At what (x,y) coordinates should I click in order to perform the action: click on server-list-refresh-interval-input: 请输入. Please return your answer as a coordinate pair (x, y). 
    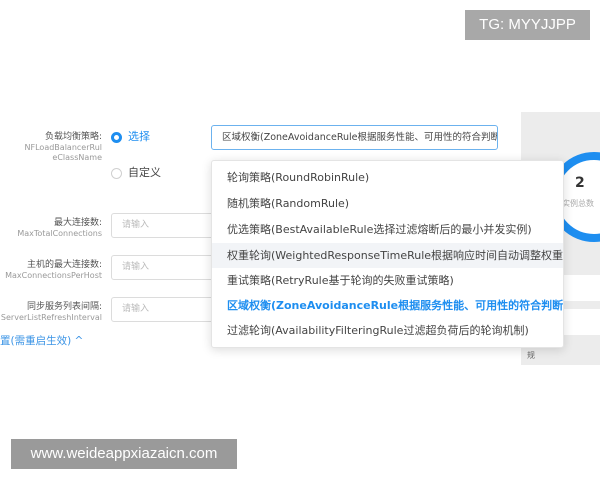
    Looking at the image, I should click on (165, 309).